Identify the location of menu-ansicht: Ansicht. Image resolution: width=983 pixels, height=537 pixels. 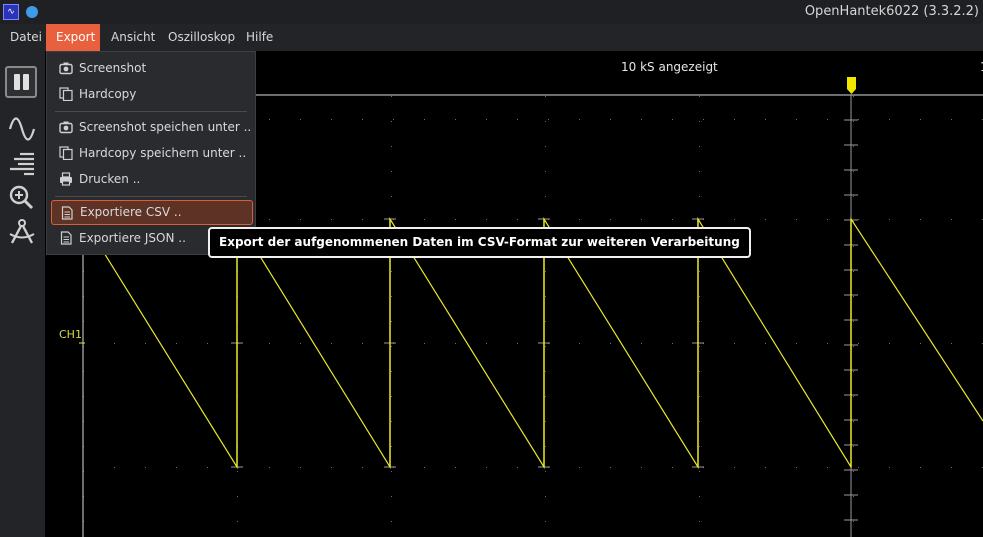
(133, 37).